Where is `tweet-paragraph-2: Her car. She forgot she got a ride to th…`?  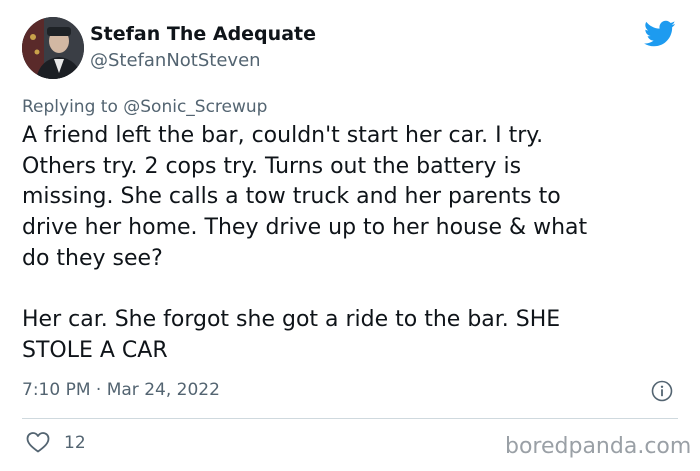 tweet-paragraph-2: Her car. She forgot she got a ride to th… is located at coordinates (291, 335).